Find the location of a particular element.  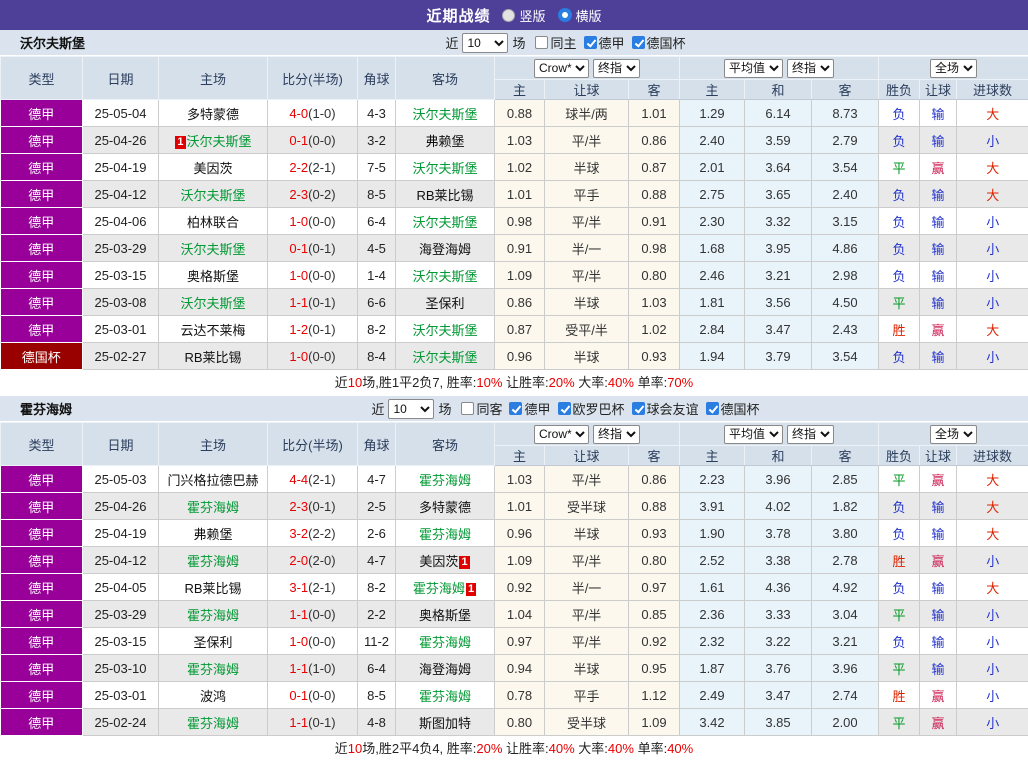

corner-cell: 8-2 is located at coordinates (377, 329).